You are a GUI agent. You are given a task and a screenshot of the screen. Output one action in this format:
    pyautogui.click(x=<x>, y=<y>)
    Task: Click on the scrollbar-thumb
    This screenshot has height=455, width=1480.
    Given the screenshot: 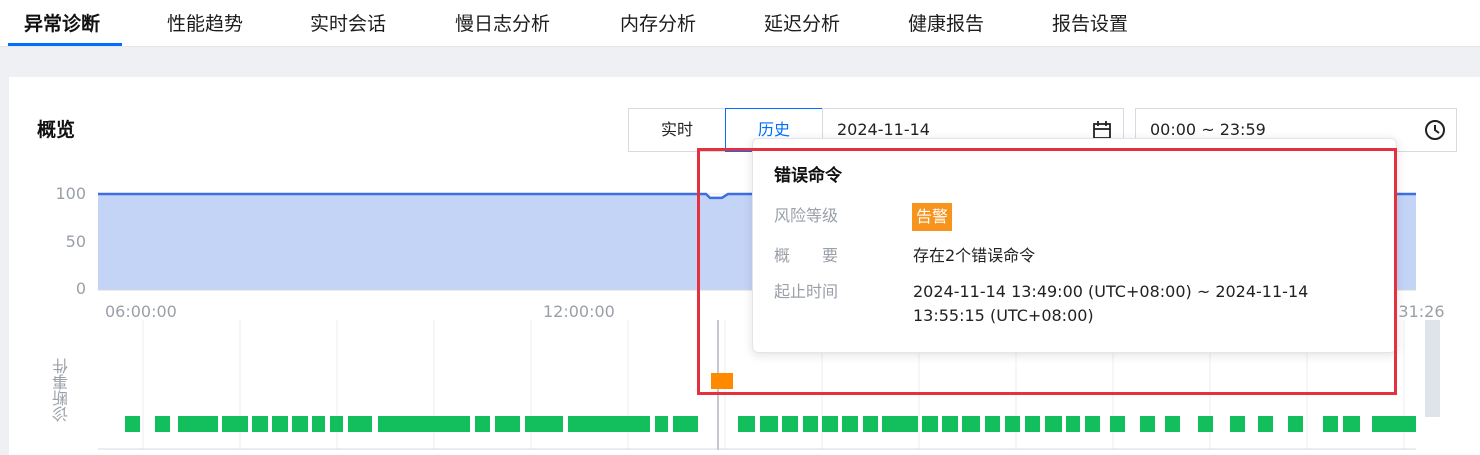 What is the action you would take?
    pyautogui.click(x=1432, y=368)
    